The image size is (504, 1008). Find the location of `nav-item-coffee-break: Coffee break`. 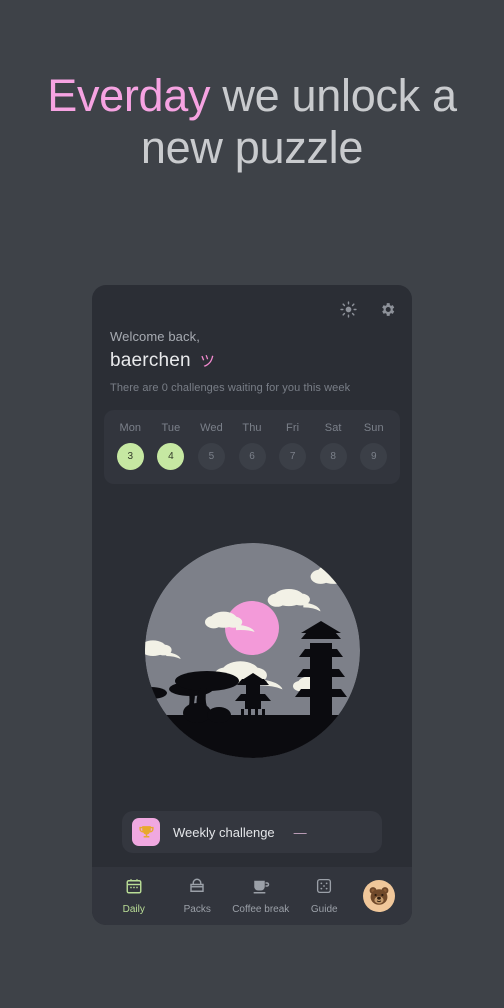

nav-item-coffee-break: Coffee break is located at coordinates (261, 896).